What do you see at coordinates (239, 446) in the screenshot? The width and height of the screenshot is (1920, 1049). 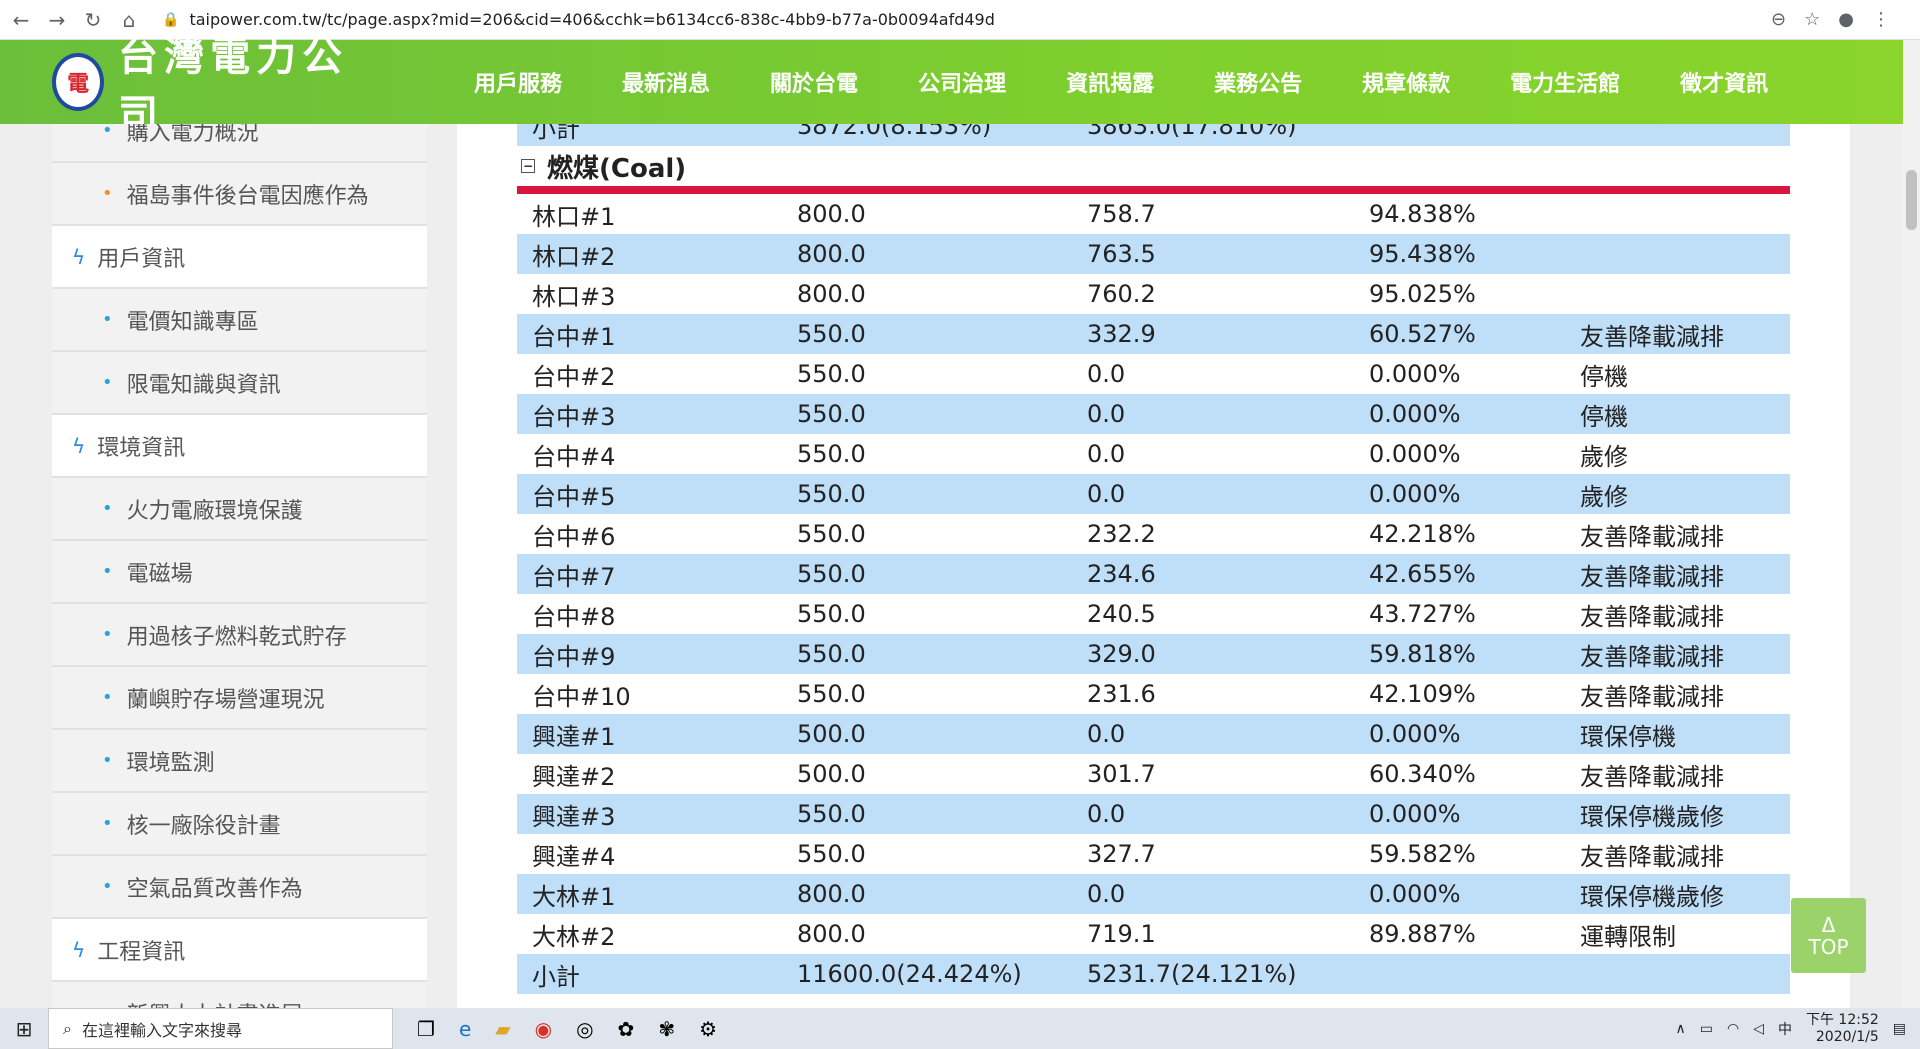 I see `sidebar-section: ϟ 環境資訊` at bounding box center [239, 446].